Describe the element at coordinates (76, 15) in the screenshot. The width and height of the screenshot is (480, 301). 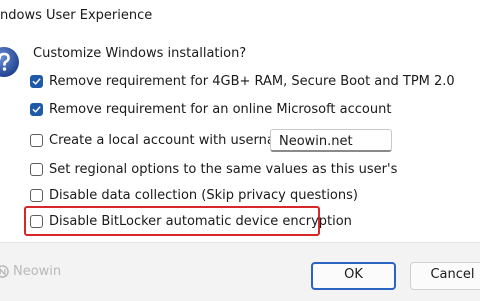
I see `window-title: ndows User Experience` at that location.